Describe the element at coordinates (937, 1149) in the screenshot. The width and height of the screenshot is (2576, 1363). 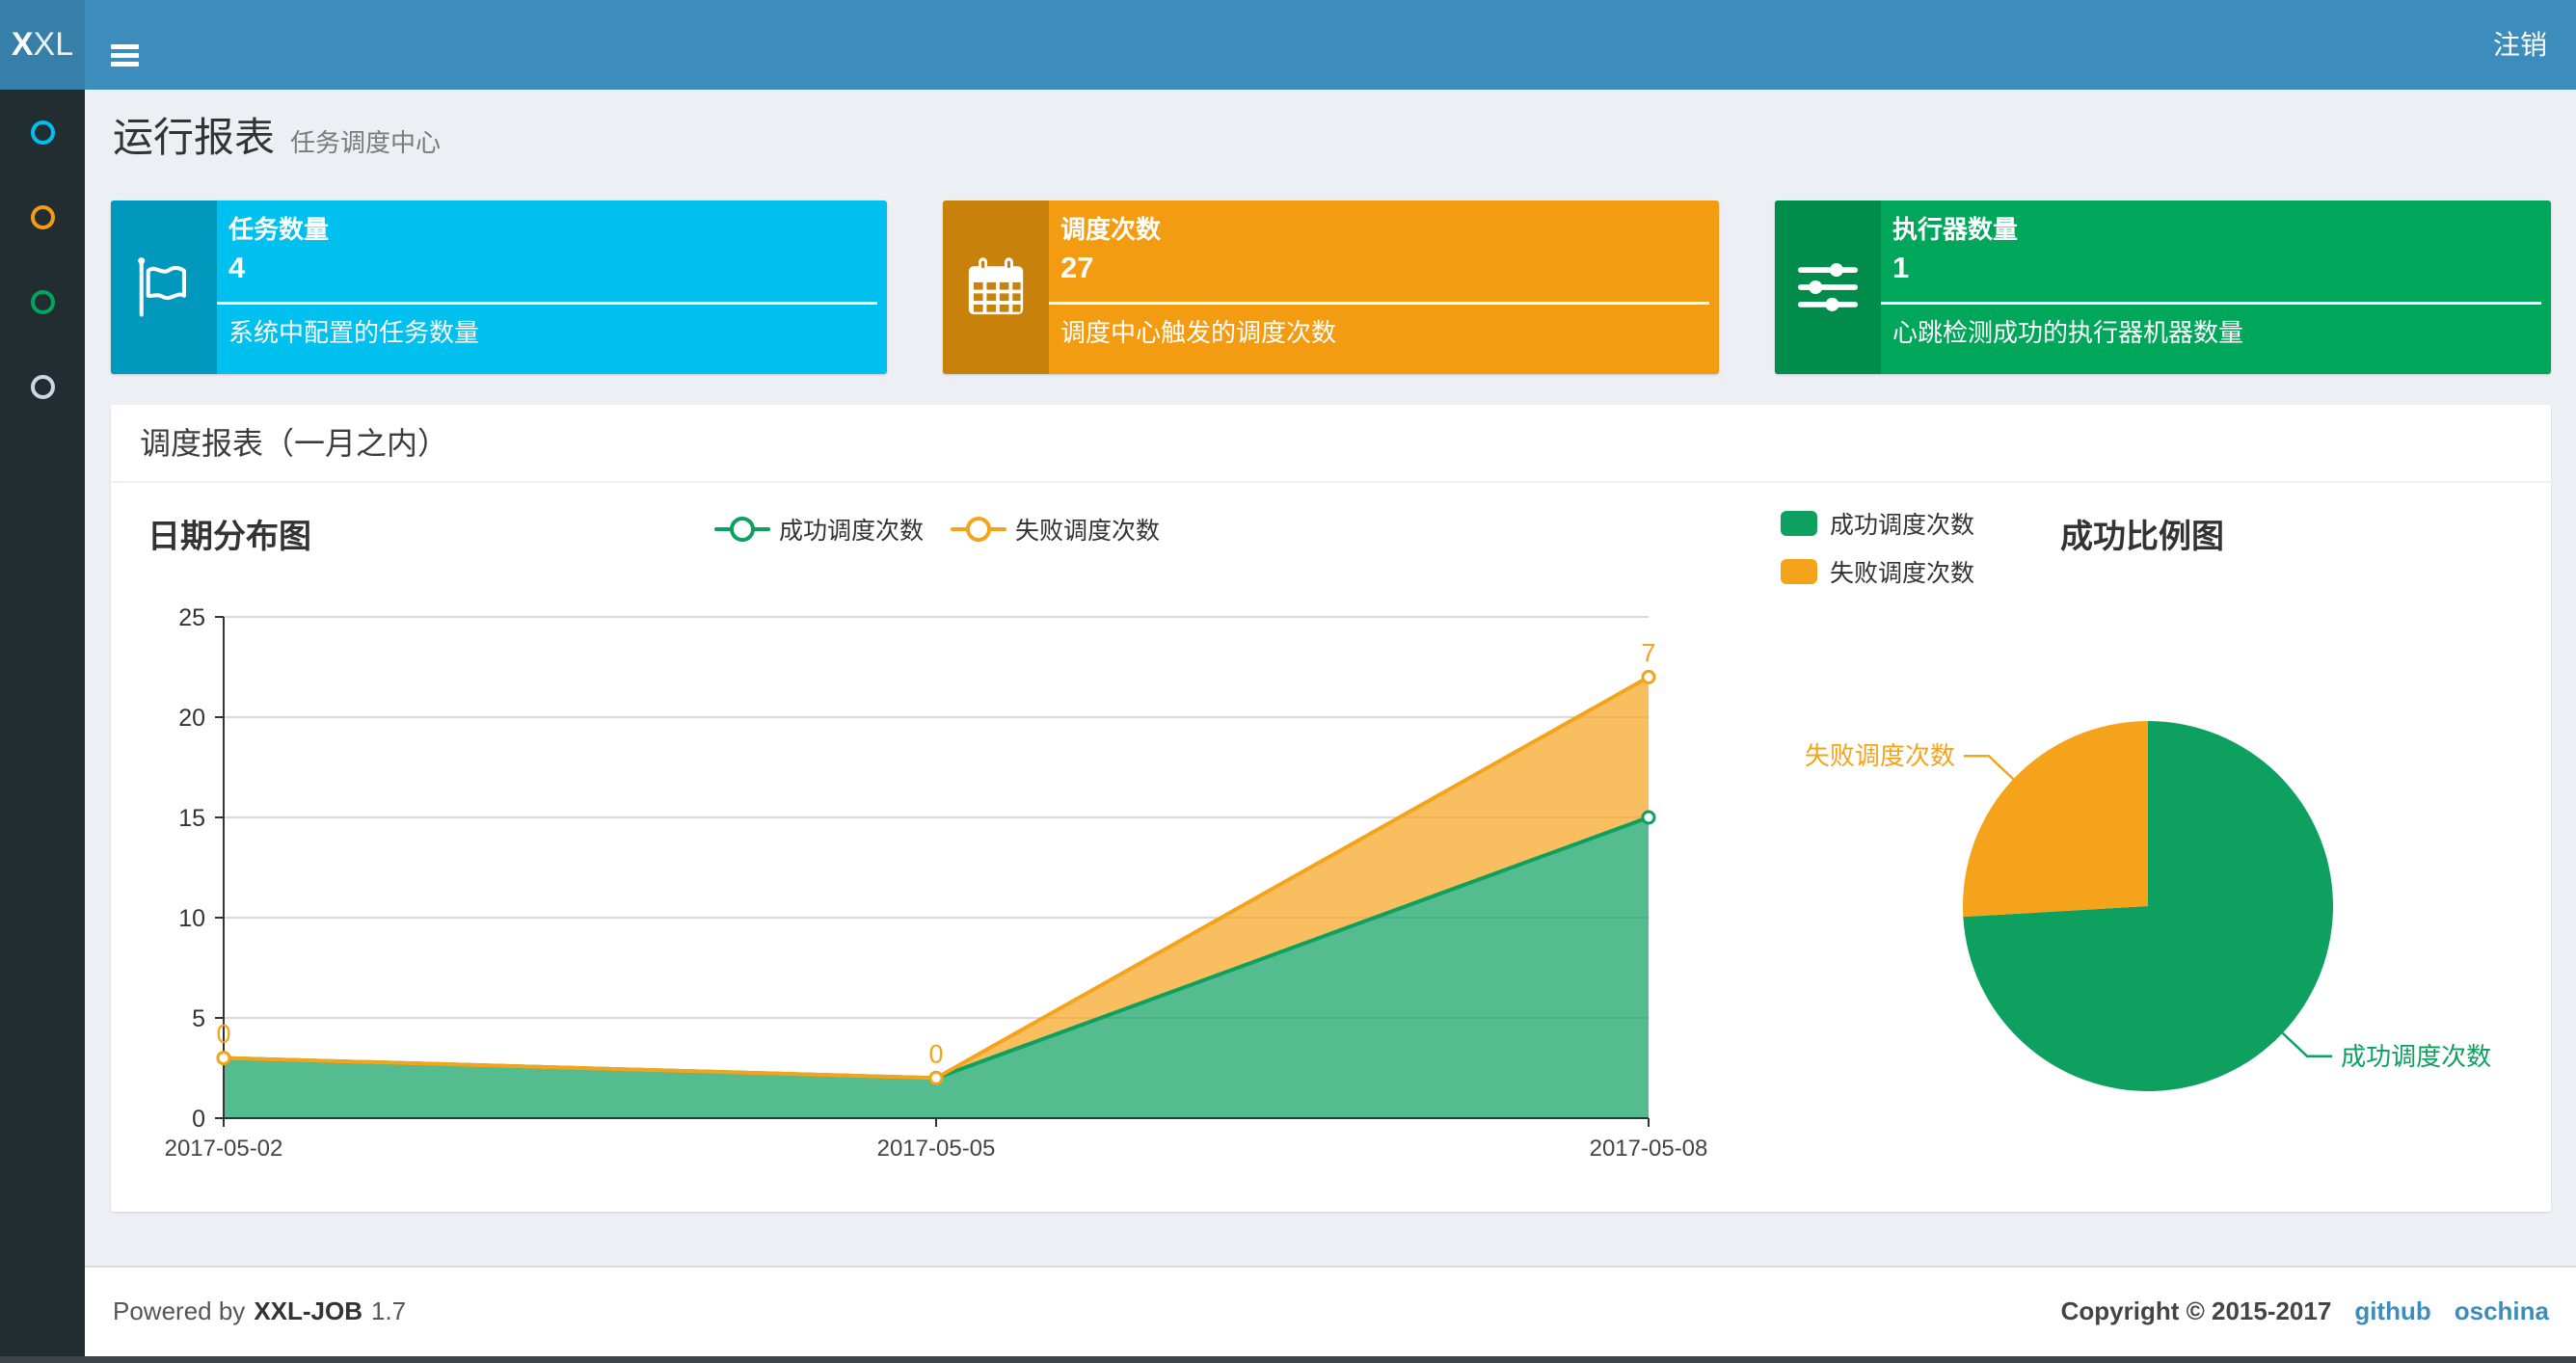
I see `svg-text: 2017-05-05` at that location.